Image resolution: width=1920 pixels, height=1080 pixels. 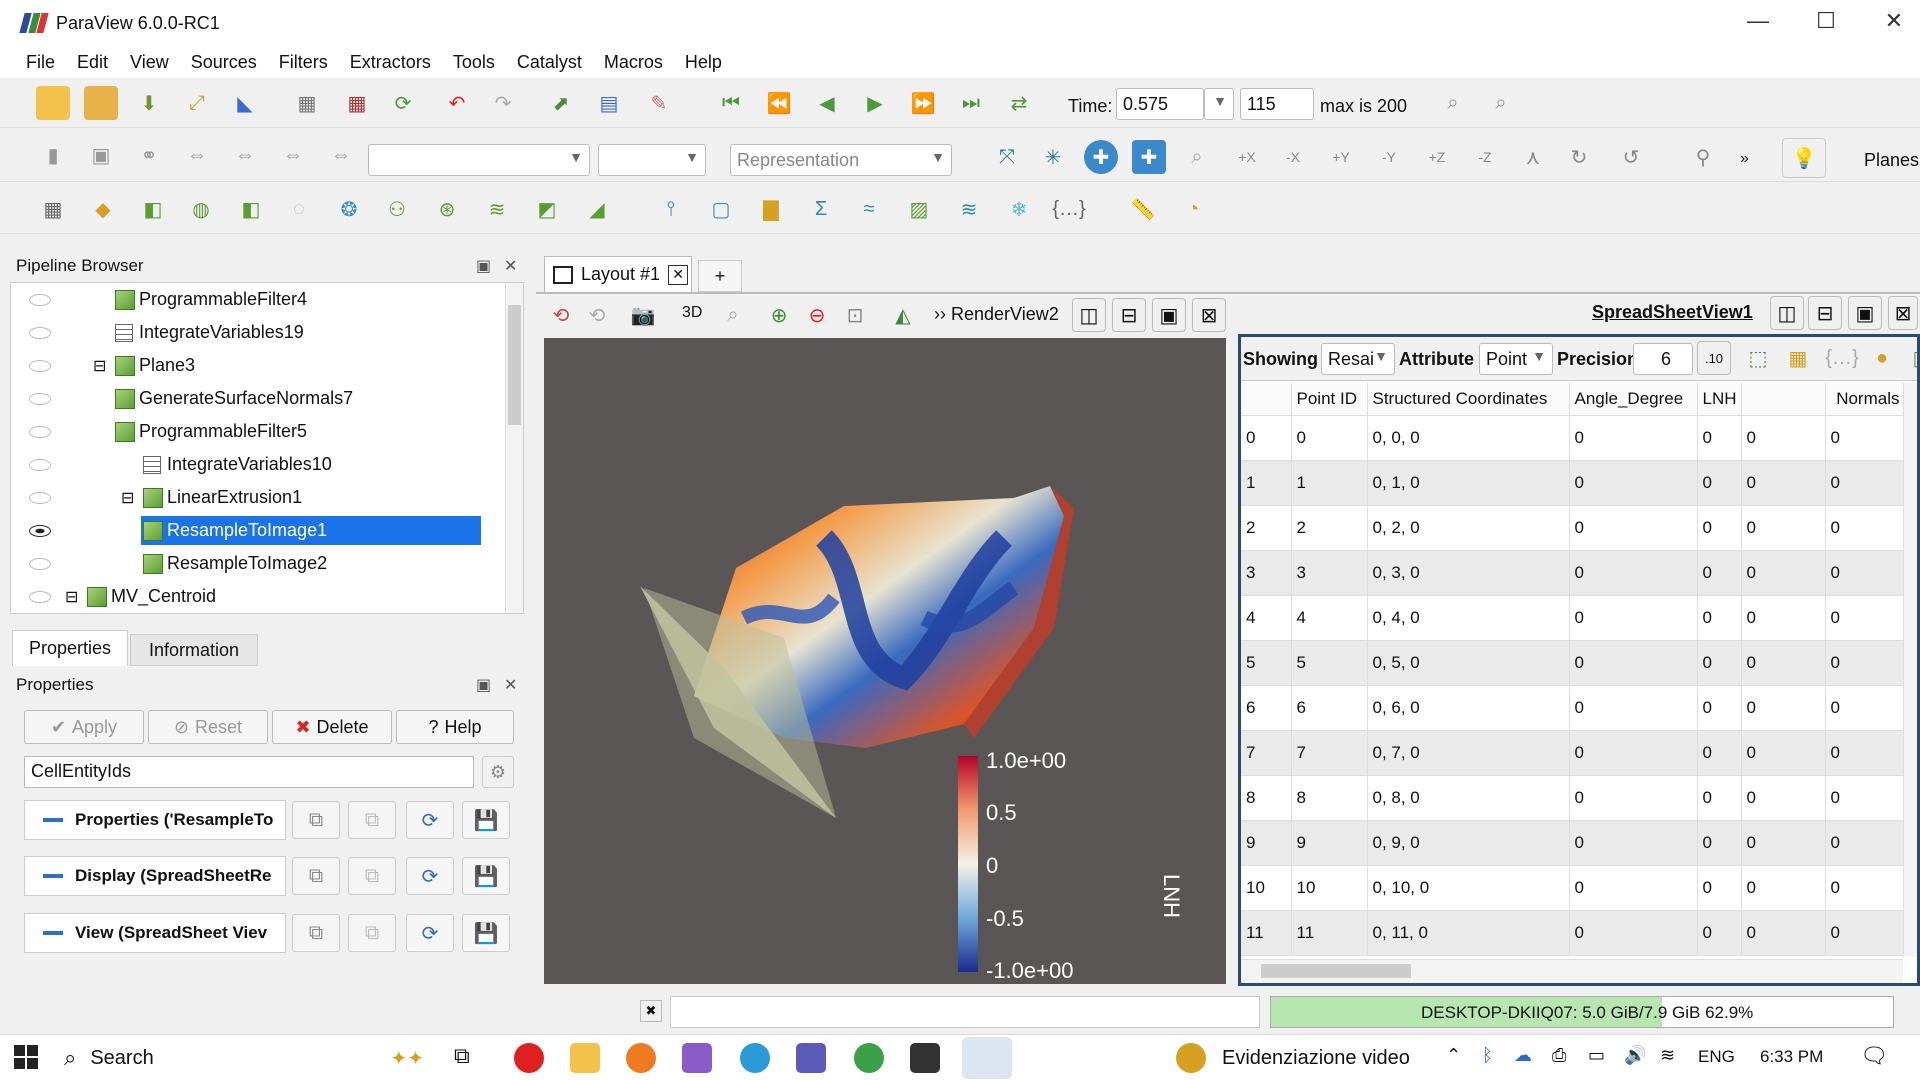 I want to click on paste-icon: ⧉, so click(x=372, y=876).